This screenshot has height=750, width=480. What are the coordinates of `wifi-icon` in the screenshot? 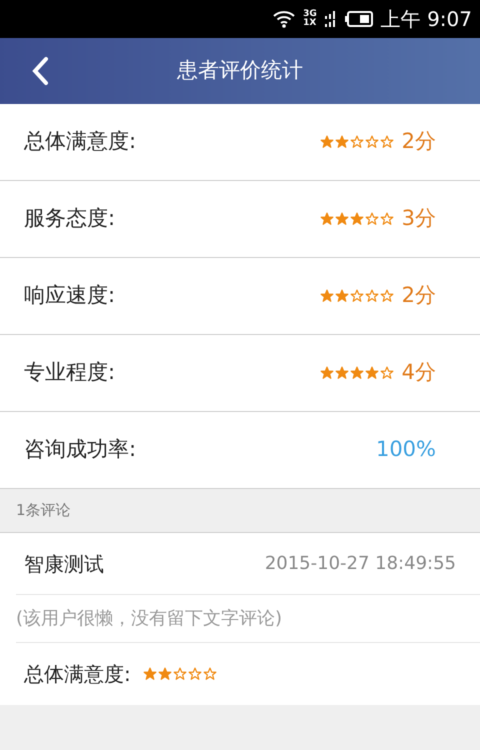 It's located at (284, 19).